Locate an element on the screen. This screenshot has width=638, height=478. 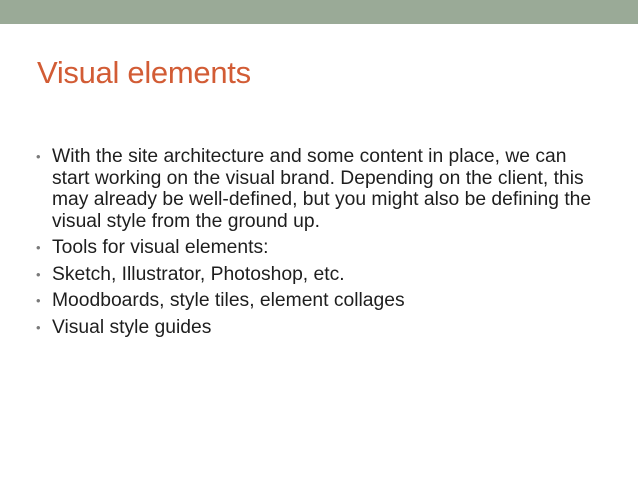
bullet-text: Sketch, Illustrator, Photoshop, etc. is located at coordinates (198, 274).